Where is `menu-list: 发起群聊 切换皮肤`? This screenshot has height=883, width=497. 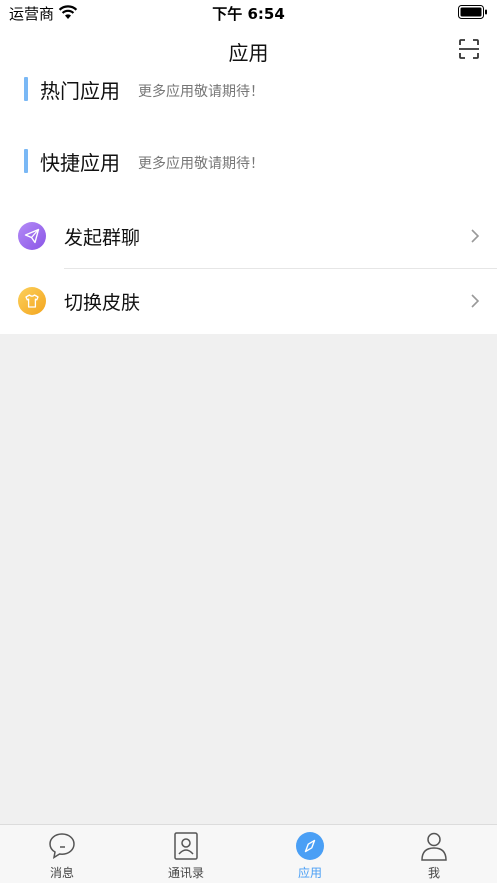 menu-list: 发起群聊 切换皮肤 is located at coordinates (248, 269).